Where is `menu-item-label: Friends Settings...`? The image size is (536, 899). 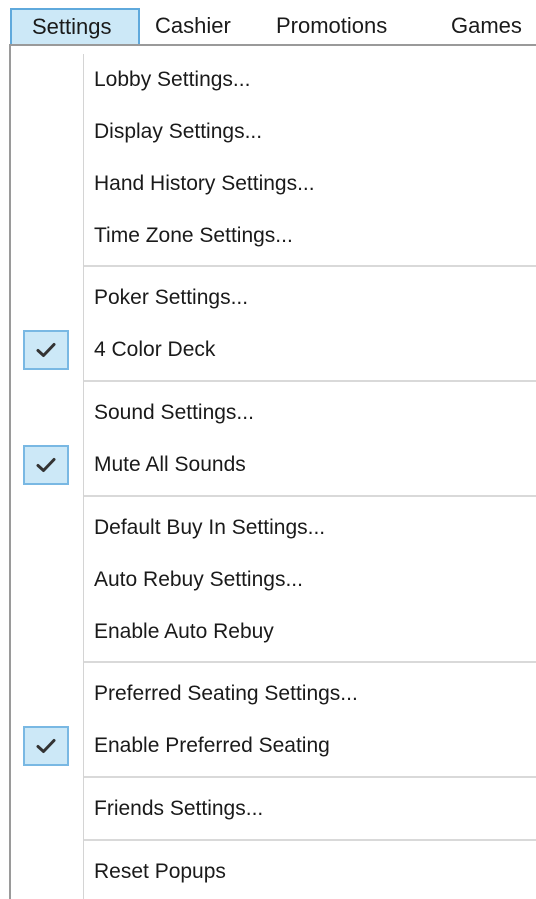 menu-item-label: Friends Settings... is located at coordinates (179, 808).